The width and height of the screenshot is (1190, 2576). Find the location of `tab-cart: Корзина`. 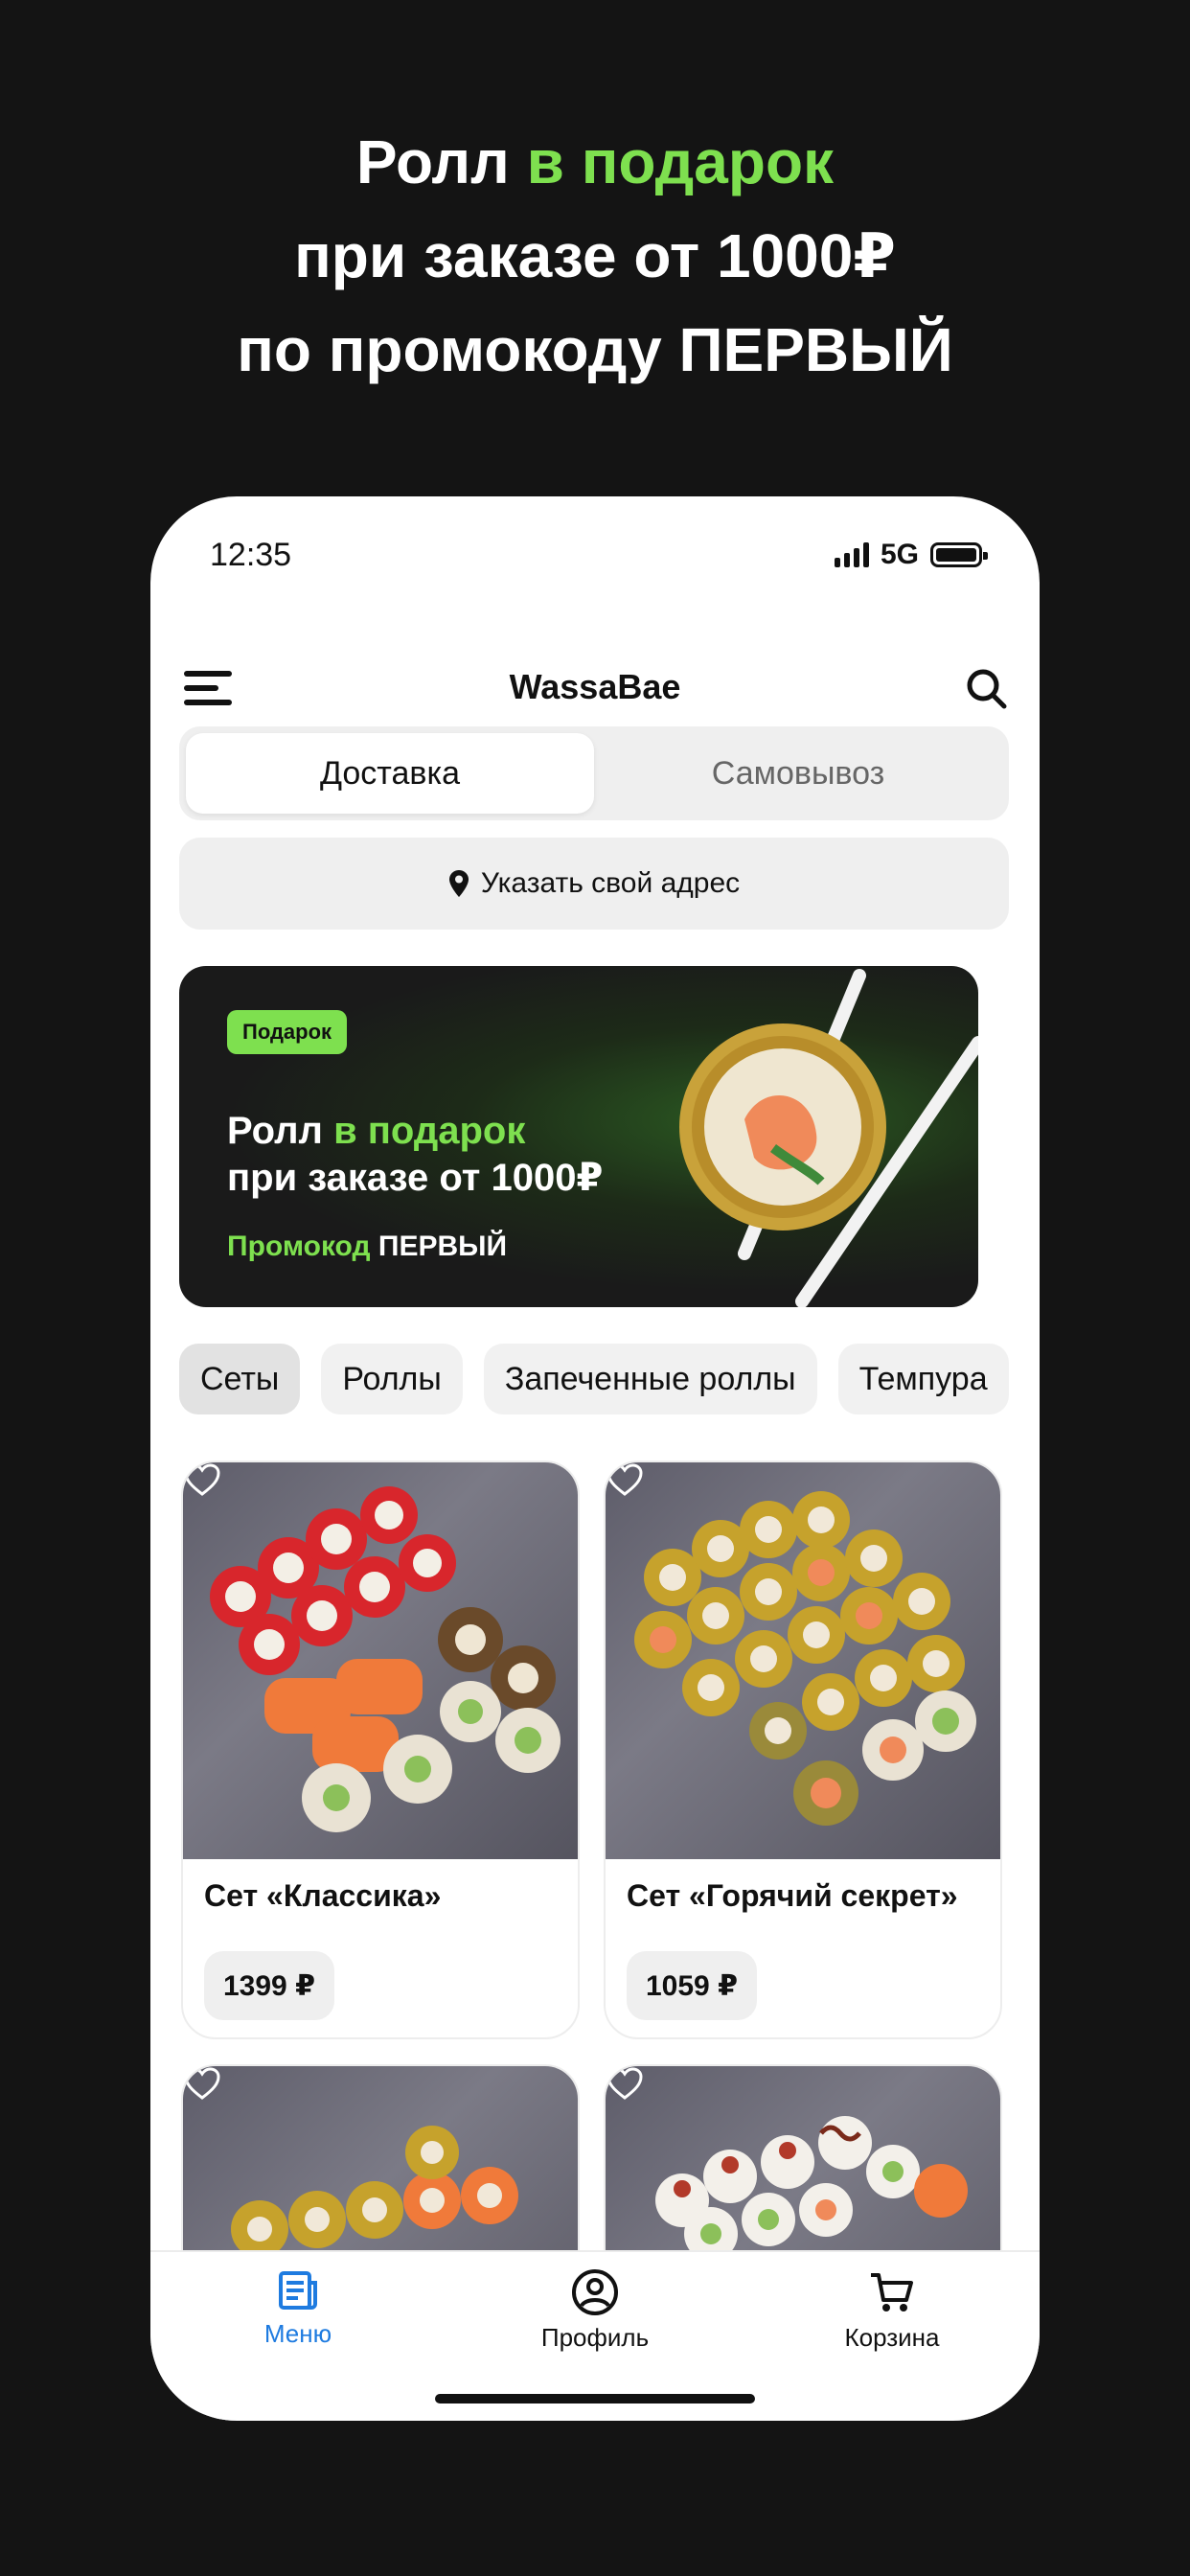

tab-cart: Корзина is located at coordinates (892, 2310).